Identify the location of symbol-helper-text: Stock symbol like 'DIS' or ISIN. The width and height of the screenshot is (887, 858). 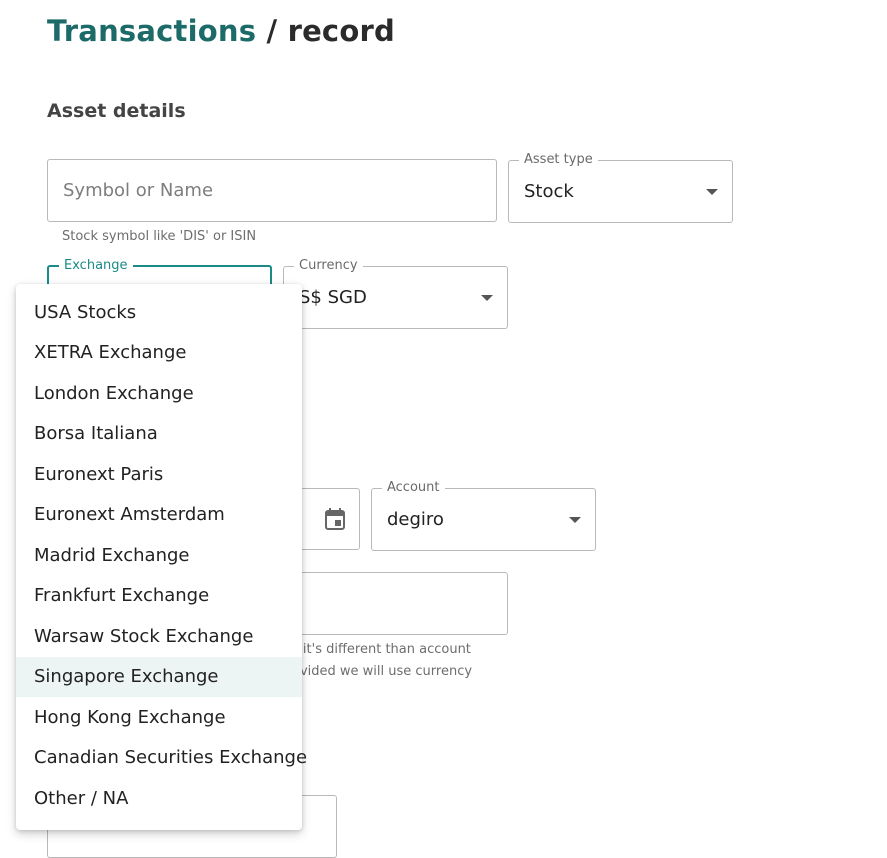
(159, 236).